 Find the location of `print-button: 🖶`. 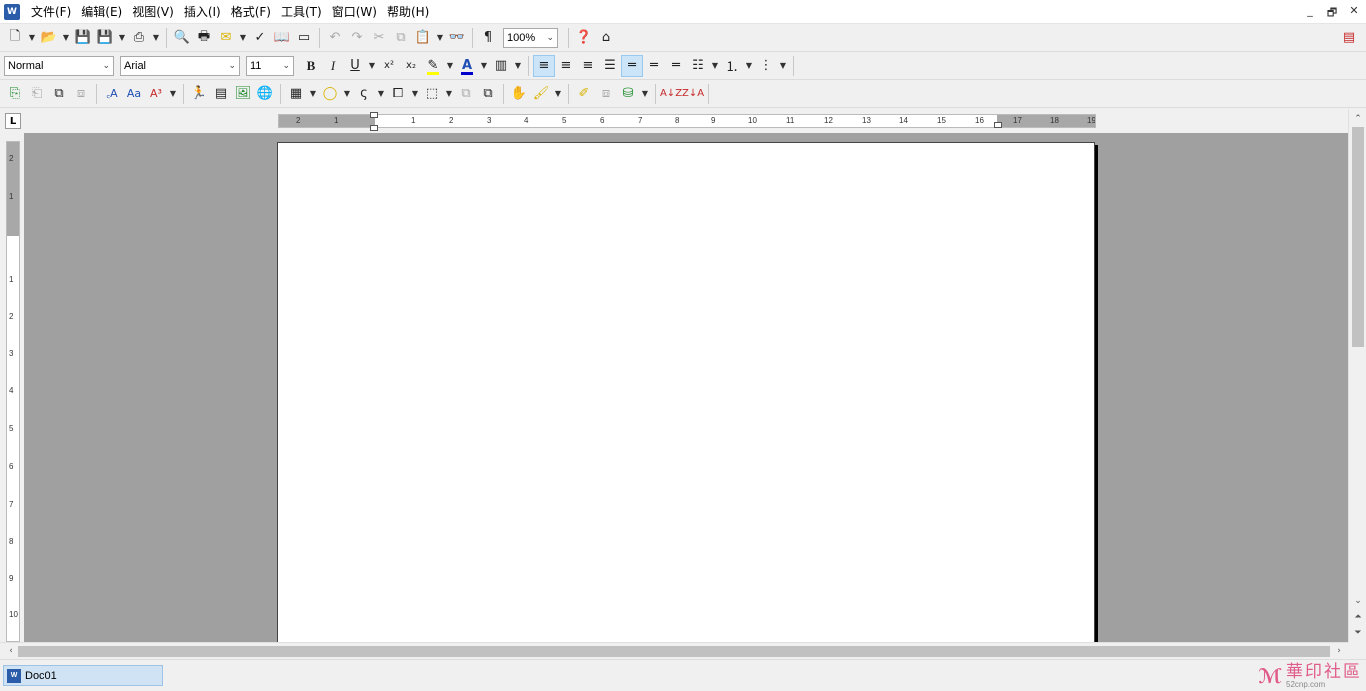

print-button: 🖶 is located at coordinates (204, 38).